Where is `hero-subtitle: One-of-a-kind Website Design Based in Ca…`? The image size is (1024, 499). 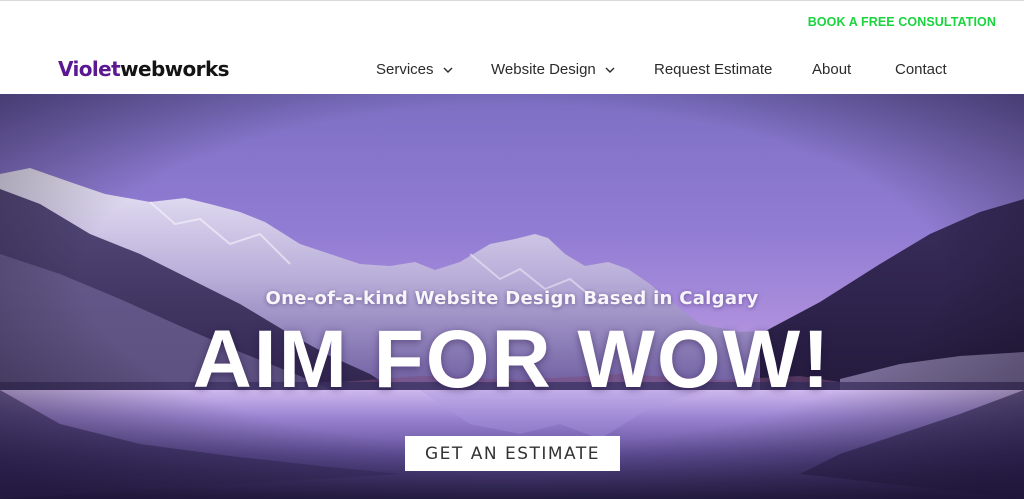
hero-subtitle: One-of-a-kind Website Design Based in Ca… is located at coordinates (512, 298).